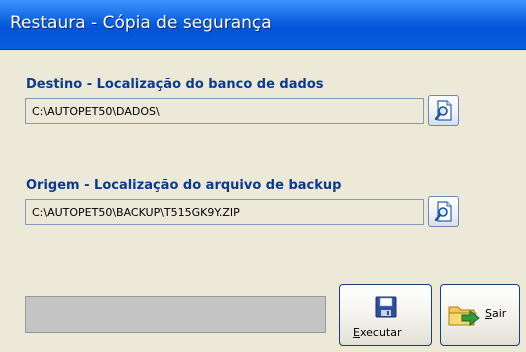  What do you see at coordinates (464, 316) in the screenshot?
I see `exit-folder-icon` at bounding box center [464, 316].